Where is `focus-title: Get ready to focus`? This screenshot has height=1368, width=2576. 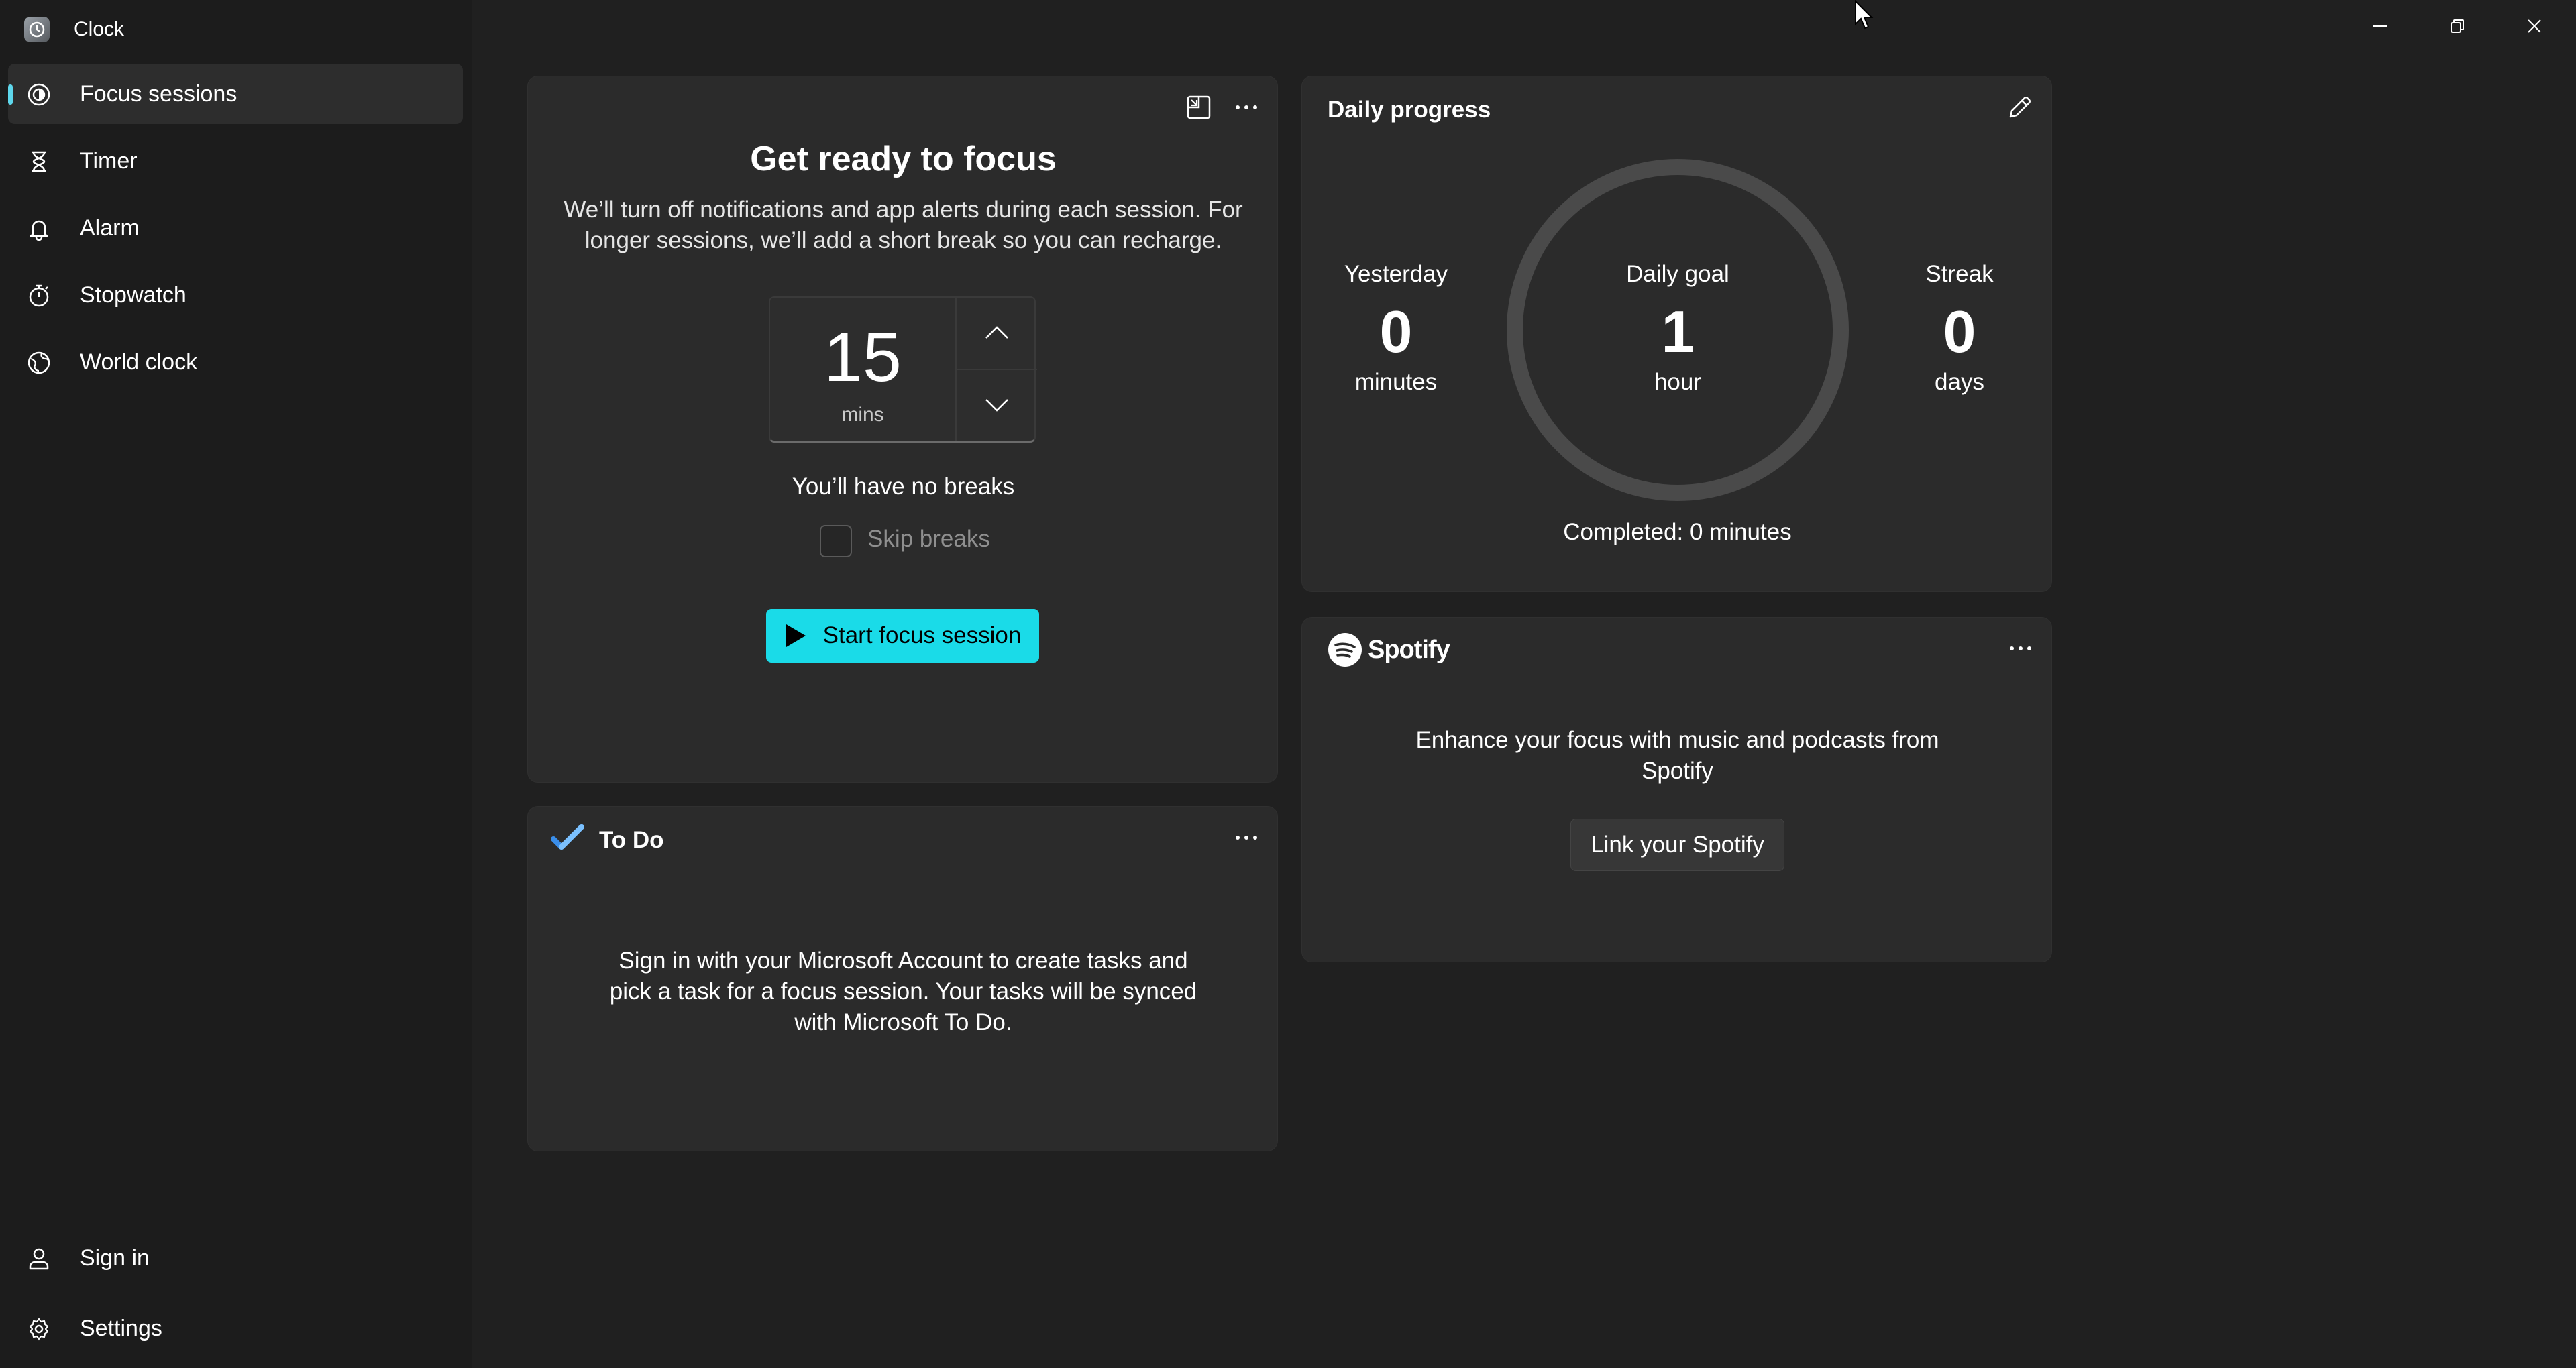 focus-title: Get ready to focus is located at coordinates (903, 158).